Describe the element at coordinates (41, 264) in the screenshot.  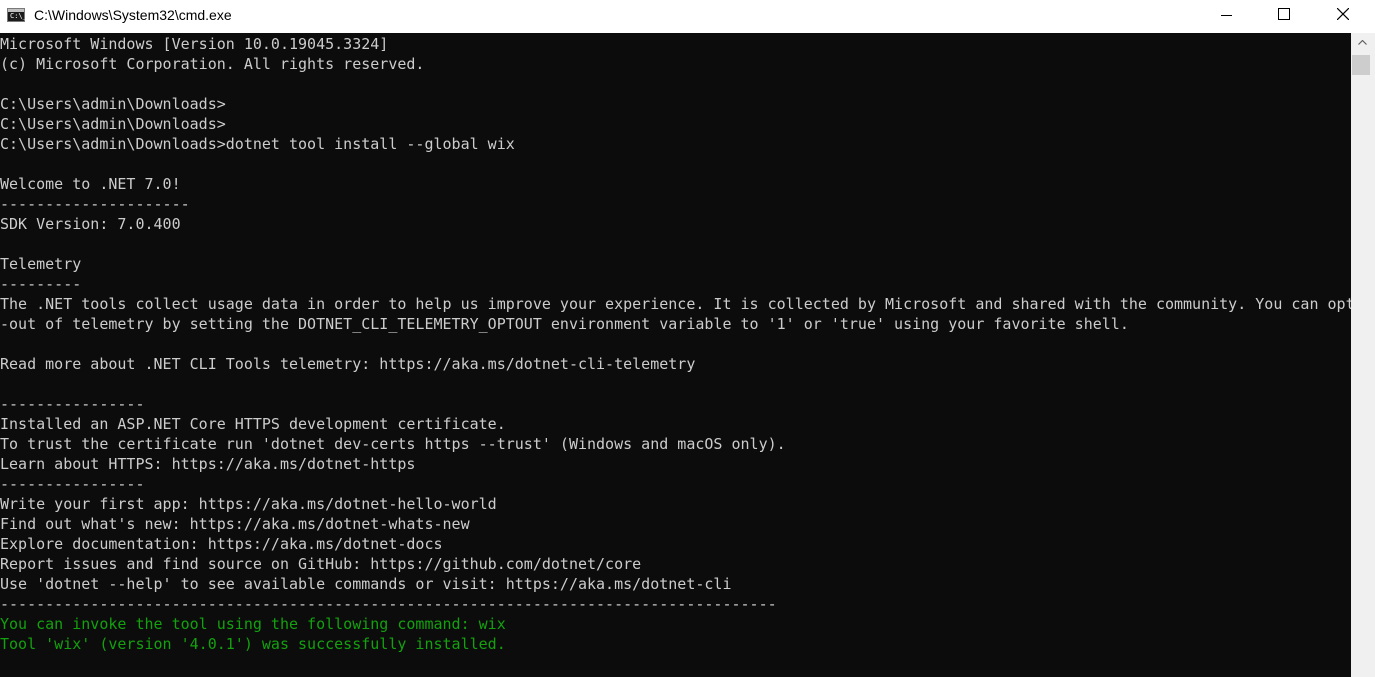
I see `console-line: Telemetry` at that location.